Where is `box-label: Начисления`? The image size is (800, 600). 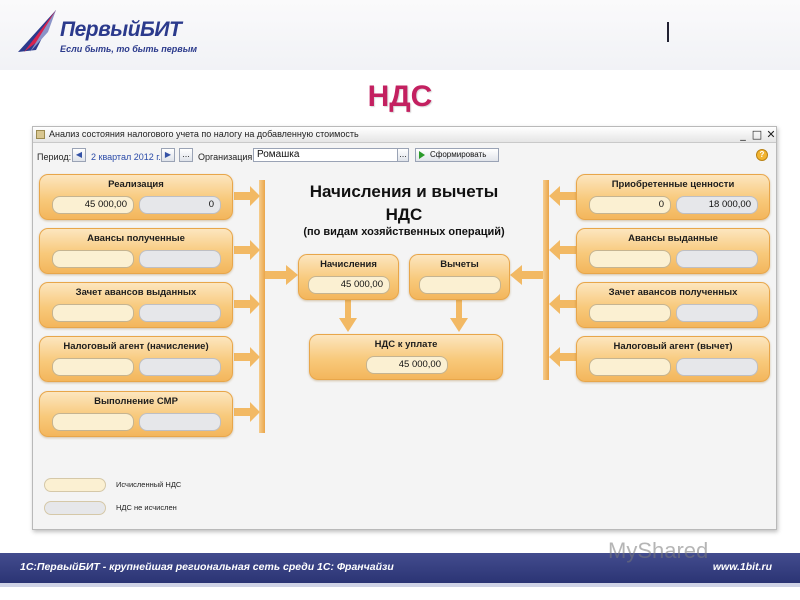 box-label: Начисления is located at coordinates (348, 264).